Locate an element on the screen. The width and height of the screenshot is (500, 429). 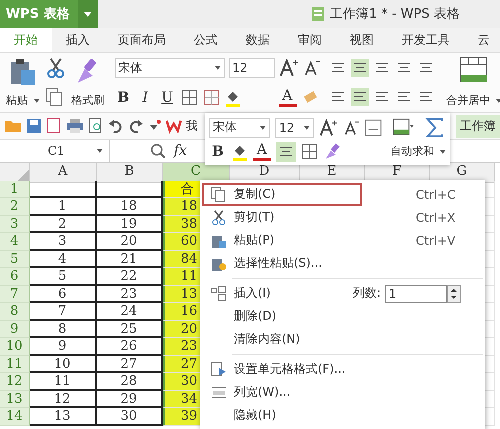
table-cell: 13 is located at coordinates (63, 417).